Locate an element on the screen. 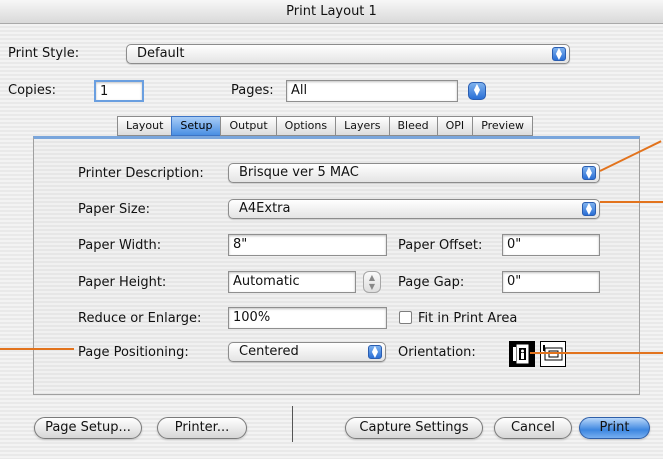  pages-field: All is located at coordinates (372, 91).